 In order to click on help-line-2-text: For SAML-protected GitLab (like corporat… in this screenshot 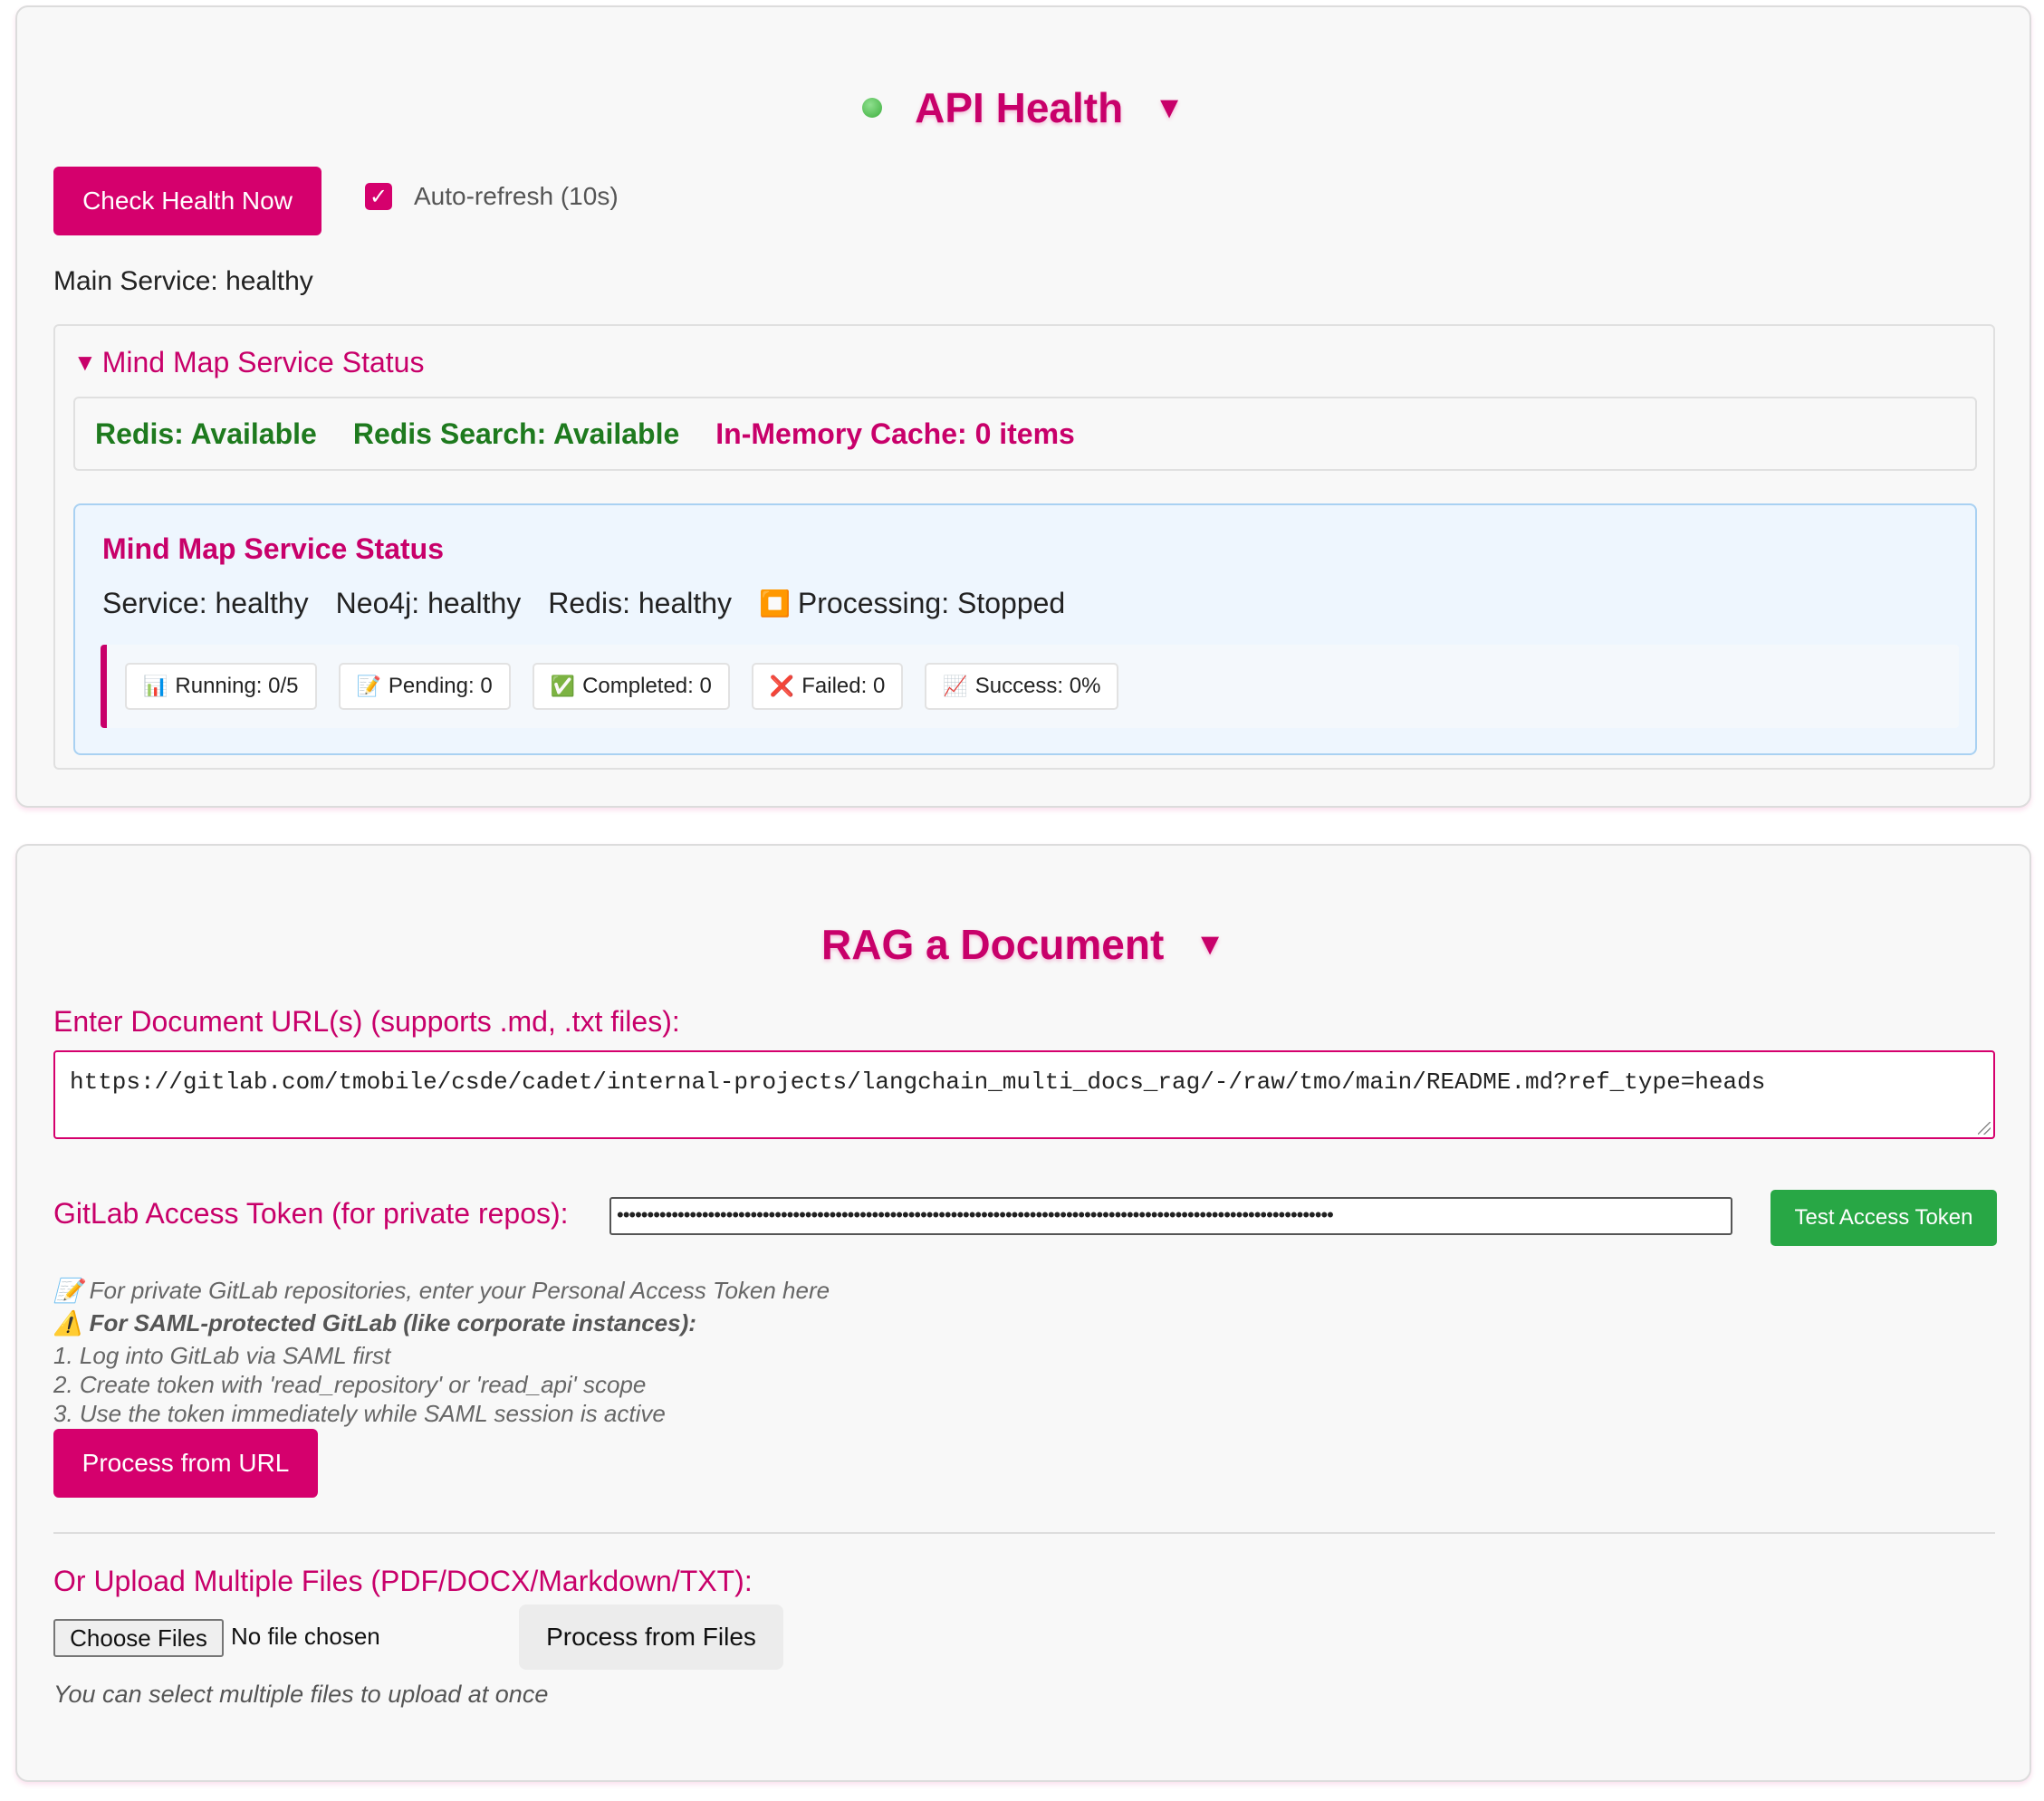, I will do `click(392, 1322)`.